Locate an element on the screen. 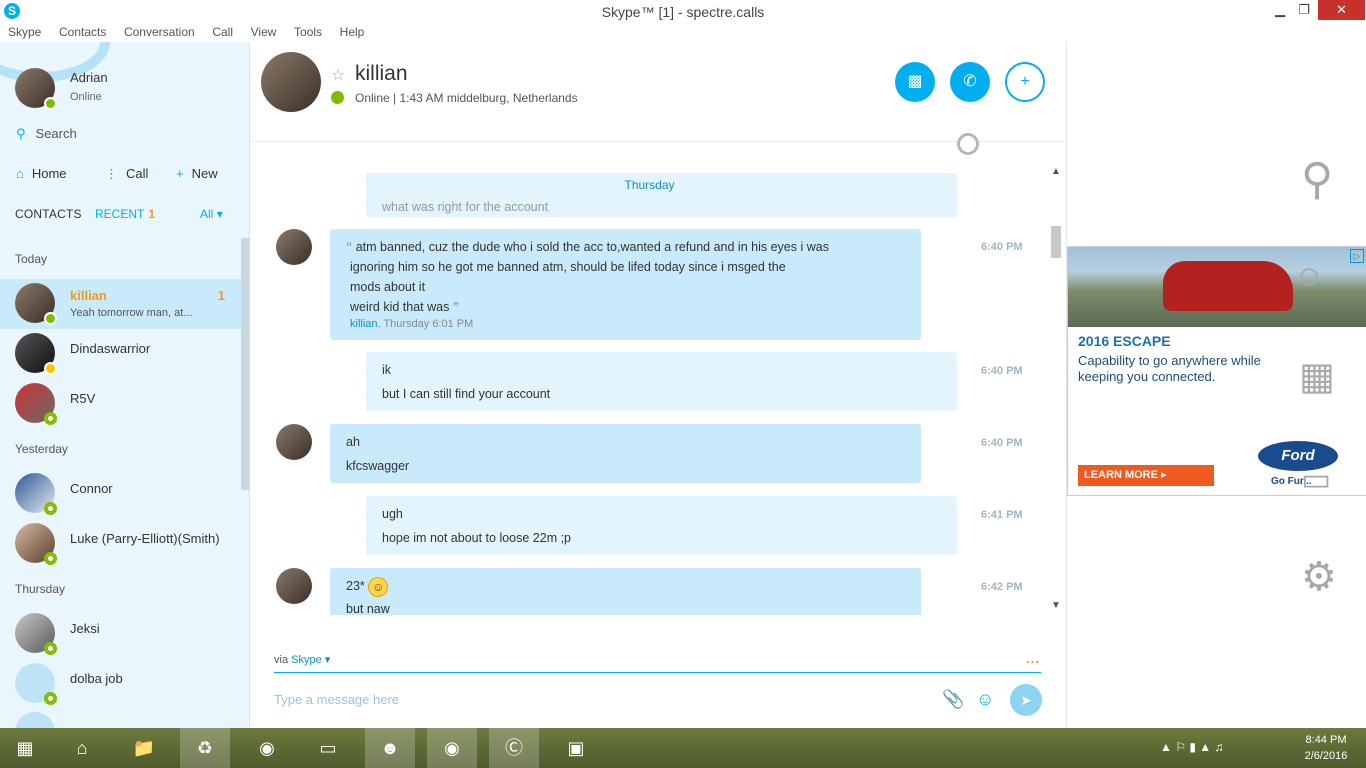 The height and width of the screenshot is (768, 1366). menu-contacts: Contacts is located at coordinates (82, 32).